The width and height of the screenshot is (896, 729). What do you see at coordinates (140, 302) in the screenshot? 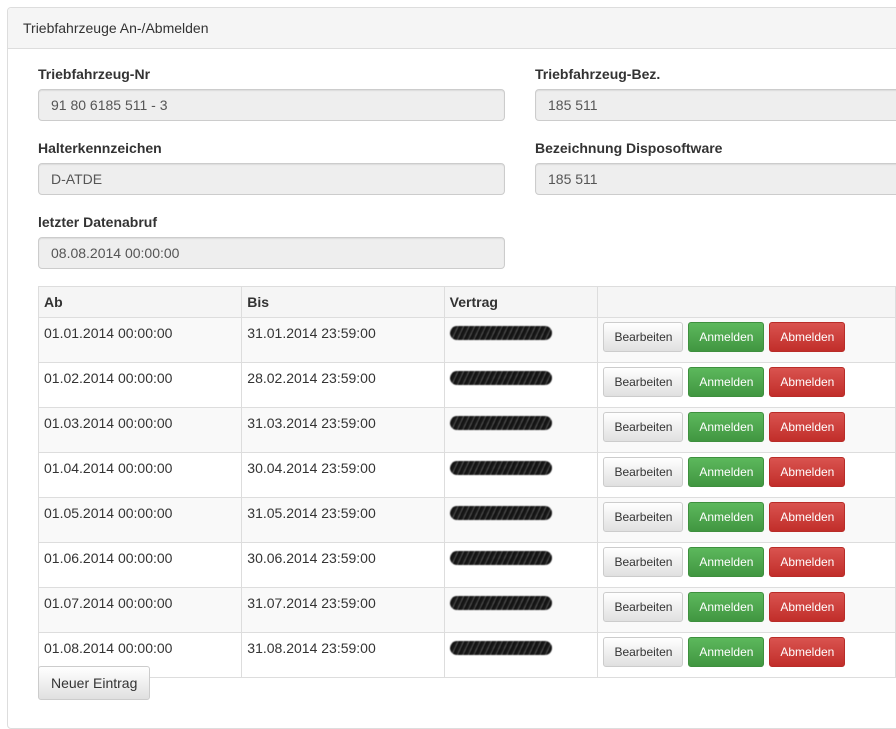
I see `header-ab: Ab` at bounding box center [140, 302].